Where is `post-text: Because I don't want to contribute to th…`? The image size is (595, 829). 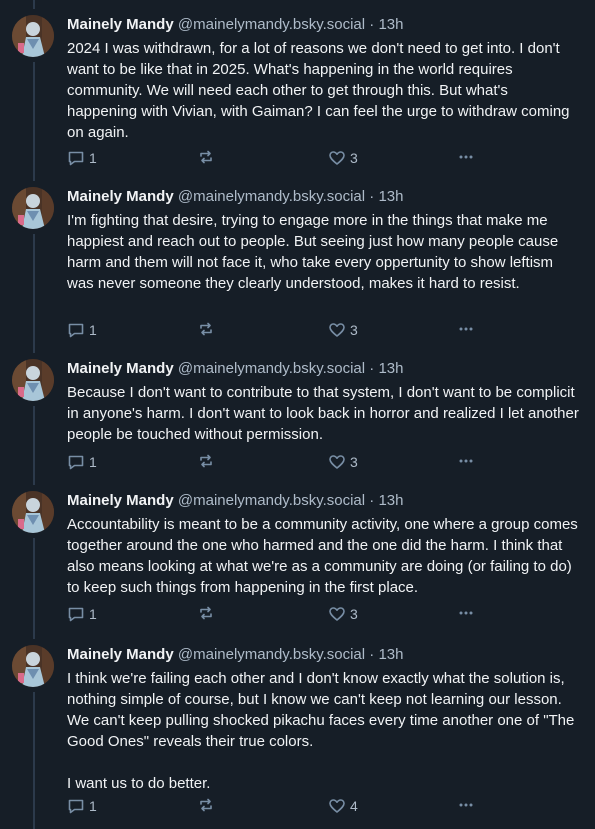
post-text: Because I don't want to contribute to th… is located at coordinates (325, 413).